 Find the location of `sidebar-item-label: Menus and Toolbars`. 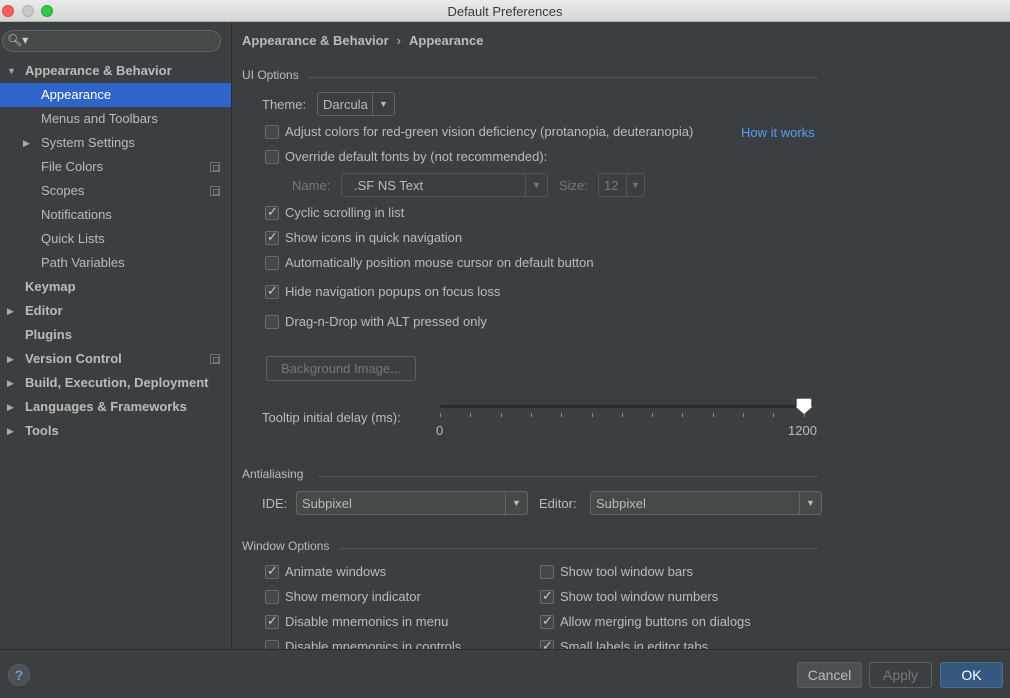

sidebar-item-label: Menus and Toolbars is located at coordinates (99, 118).